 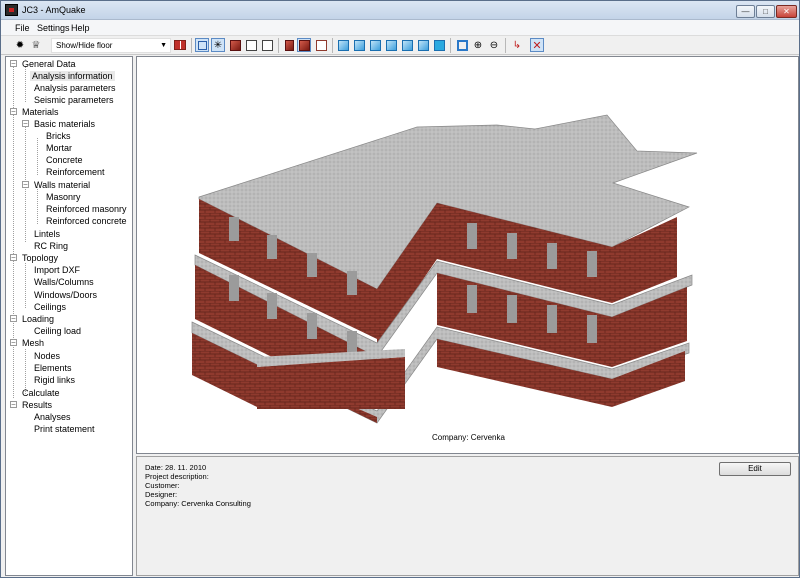 I want to click on tree-label: Elements, so click(x=53, y=368).